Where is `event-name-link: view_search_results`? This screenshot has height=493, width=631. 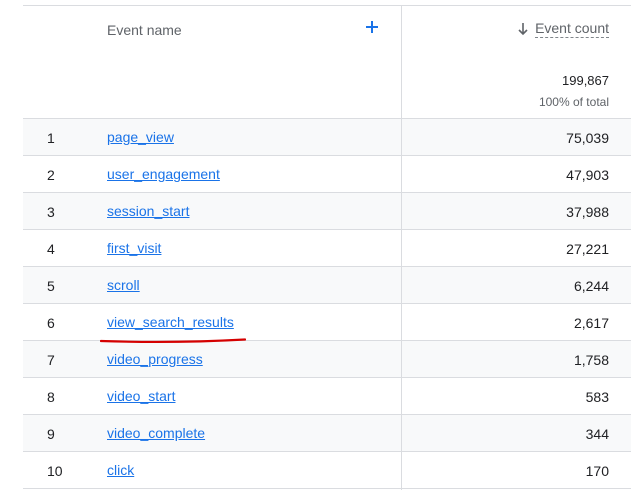
event-name-link: view_search_results is located at coordinates (170, 322).